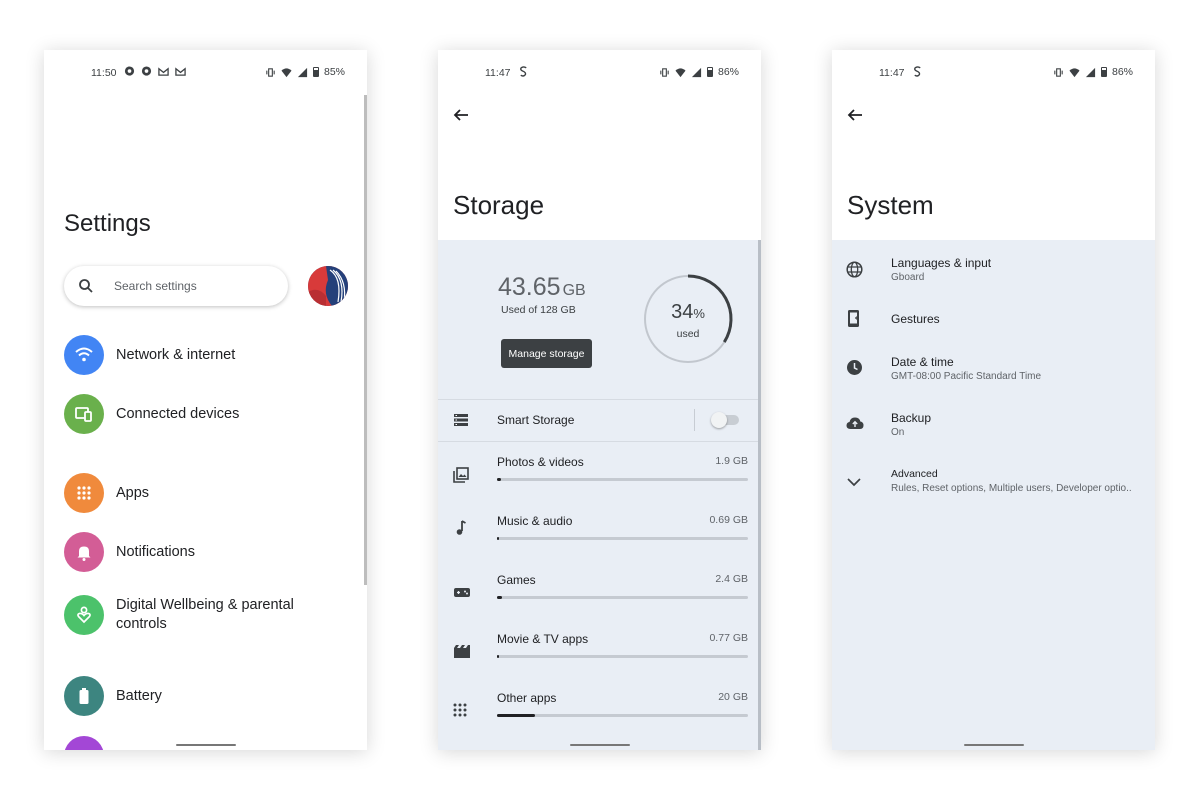 The width and height of the screenshot is (1200, 800). I want to click on status-time: 11:47, so click(892, 73).